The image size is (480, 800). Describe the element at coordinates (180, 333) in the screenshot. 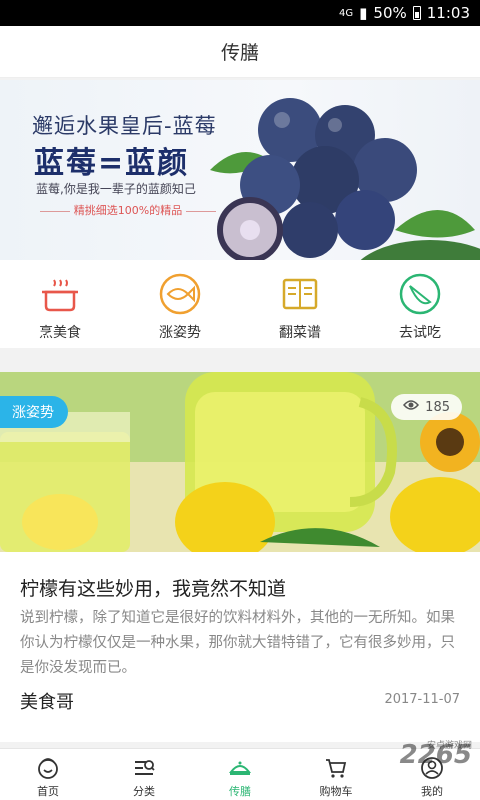

I see `menu-item-label: 涨姿势` at that location.